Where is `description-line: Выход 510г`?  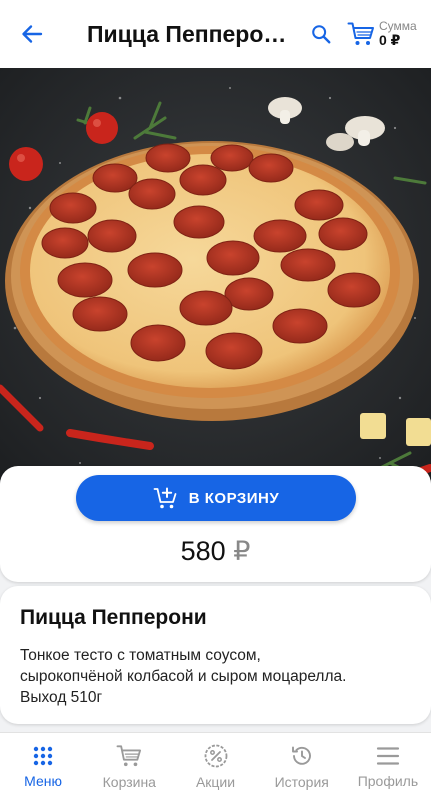 description-line: Выход 510г is located at coordinates (61, 697).